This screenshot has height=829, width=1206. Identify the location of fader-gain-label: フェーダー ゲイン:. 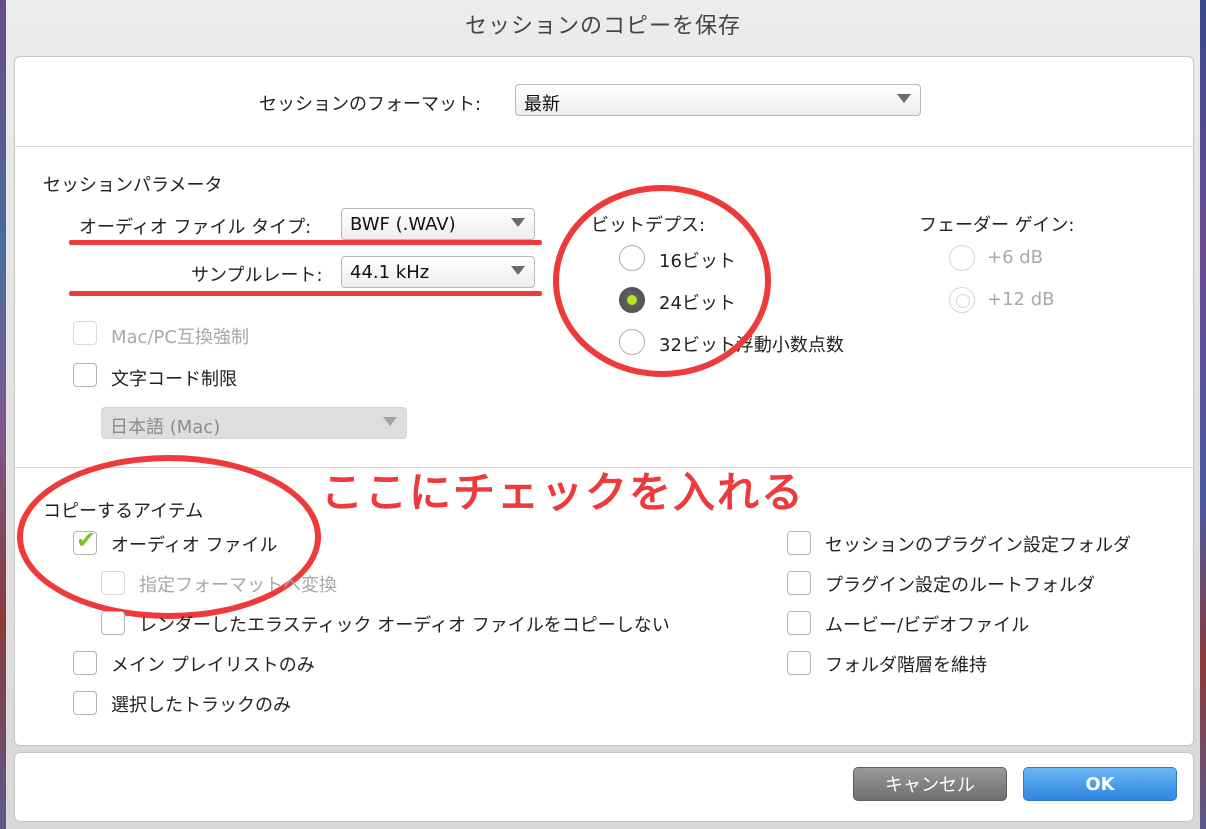
(997, 225).